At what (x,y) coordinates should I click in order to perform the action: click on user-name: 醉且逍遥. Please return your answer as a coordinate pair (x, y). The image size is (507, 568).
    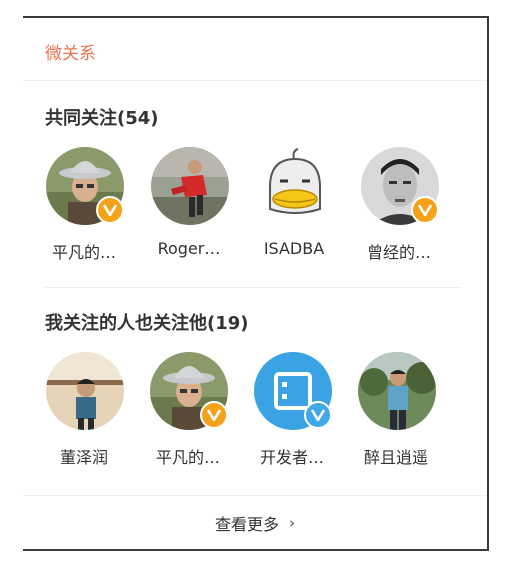
    Looking at the image, I should click on (396, 456).